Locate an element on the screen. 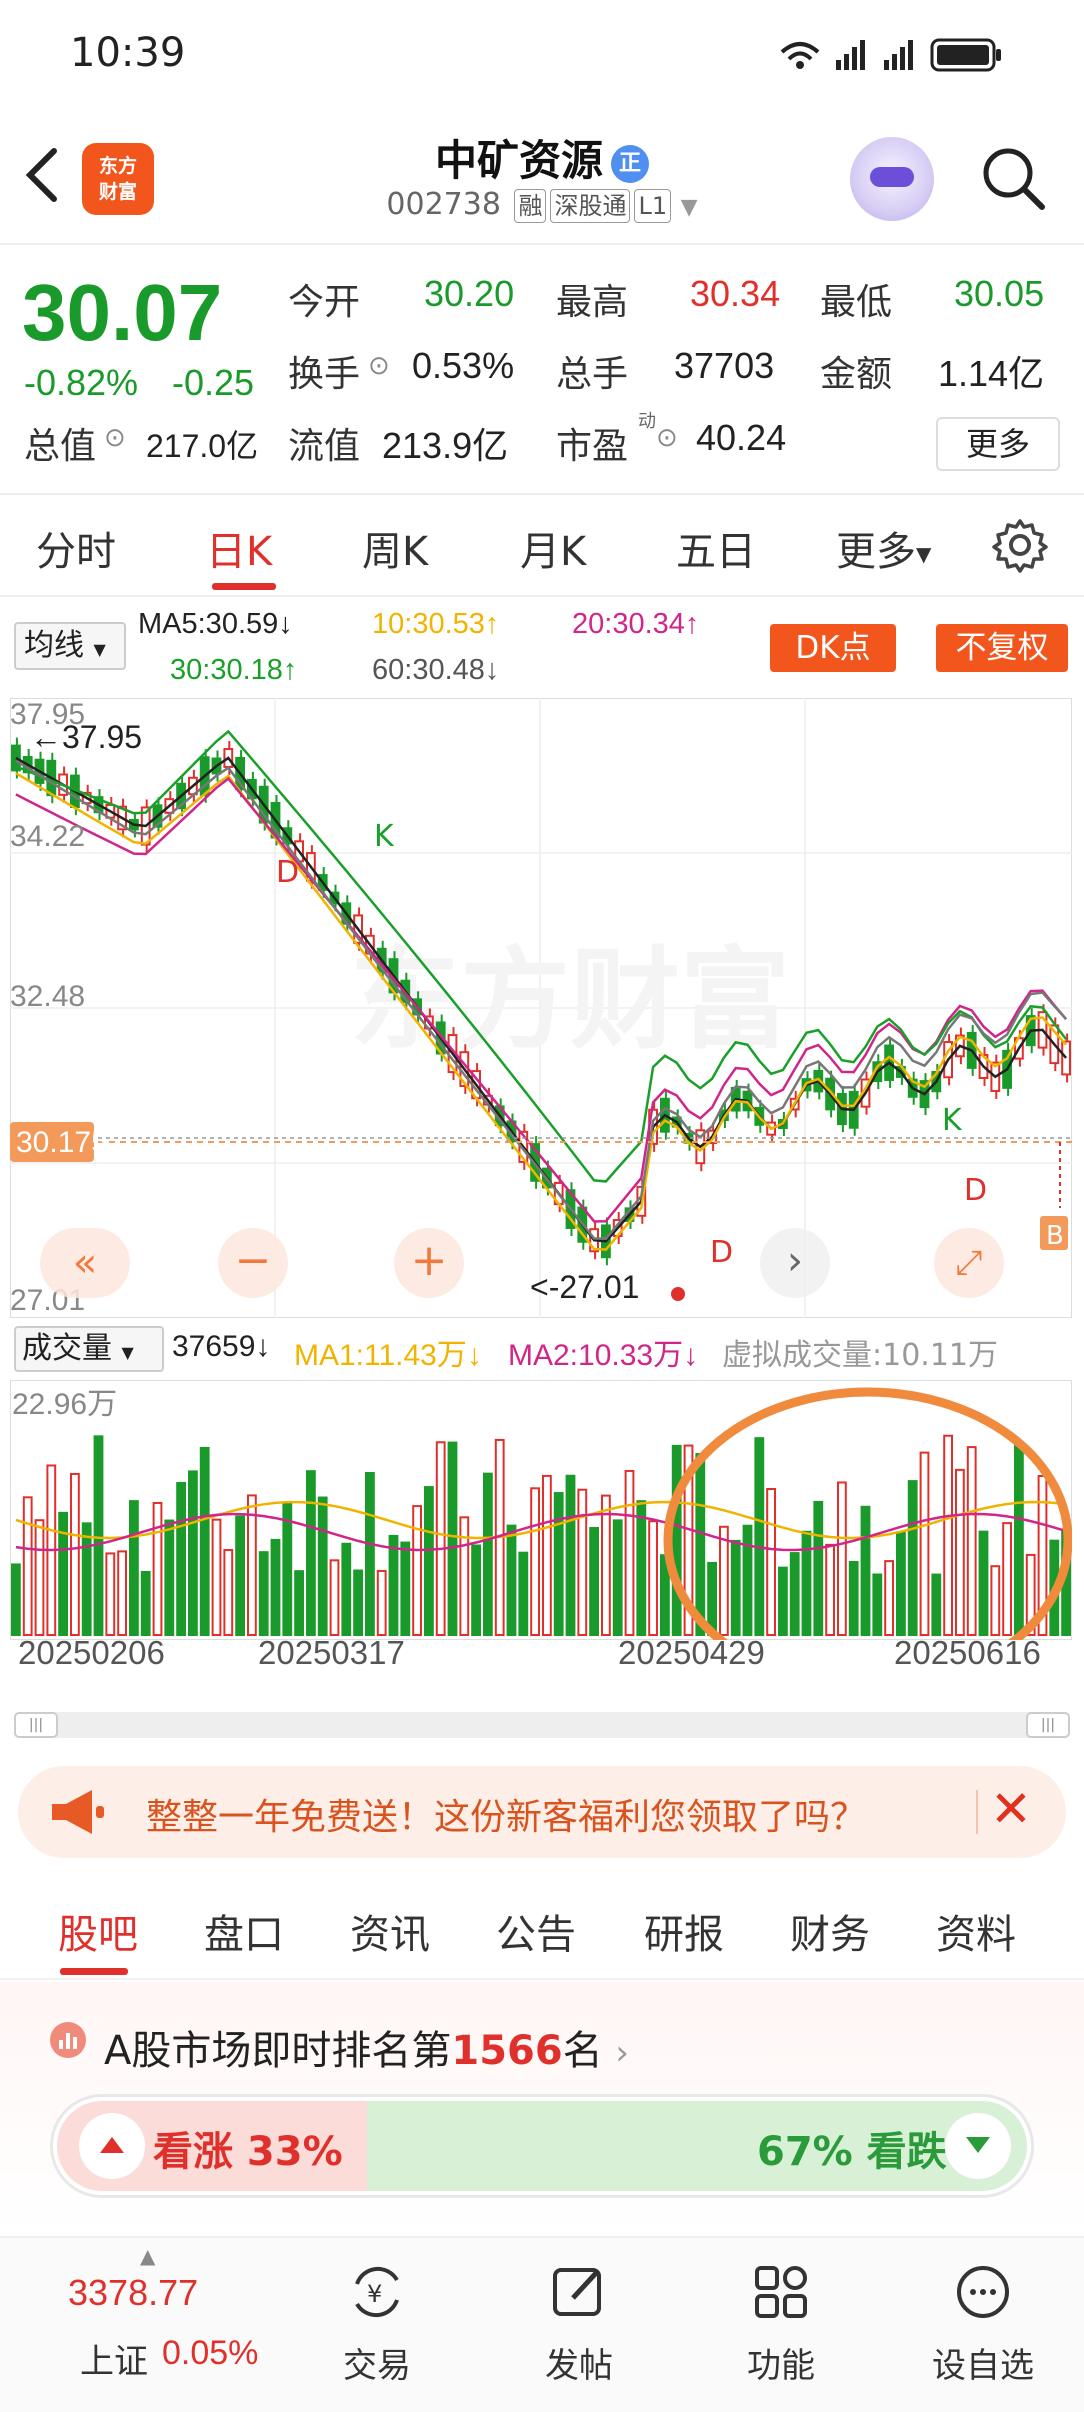 The image size is (1084, 2412). gear-icon is located at coordinates (1020, 546).